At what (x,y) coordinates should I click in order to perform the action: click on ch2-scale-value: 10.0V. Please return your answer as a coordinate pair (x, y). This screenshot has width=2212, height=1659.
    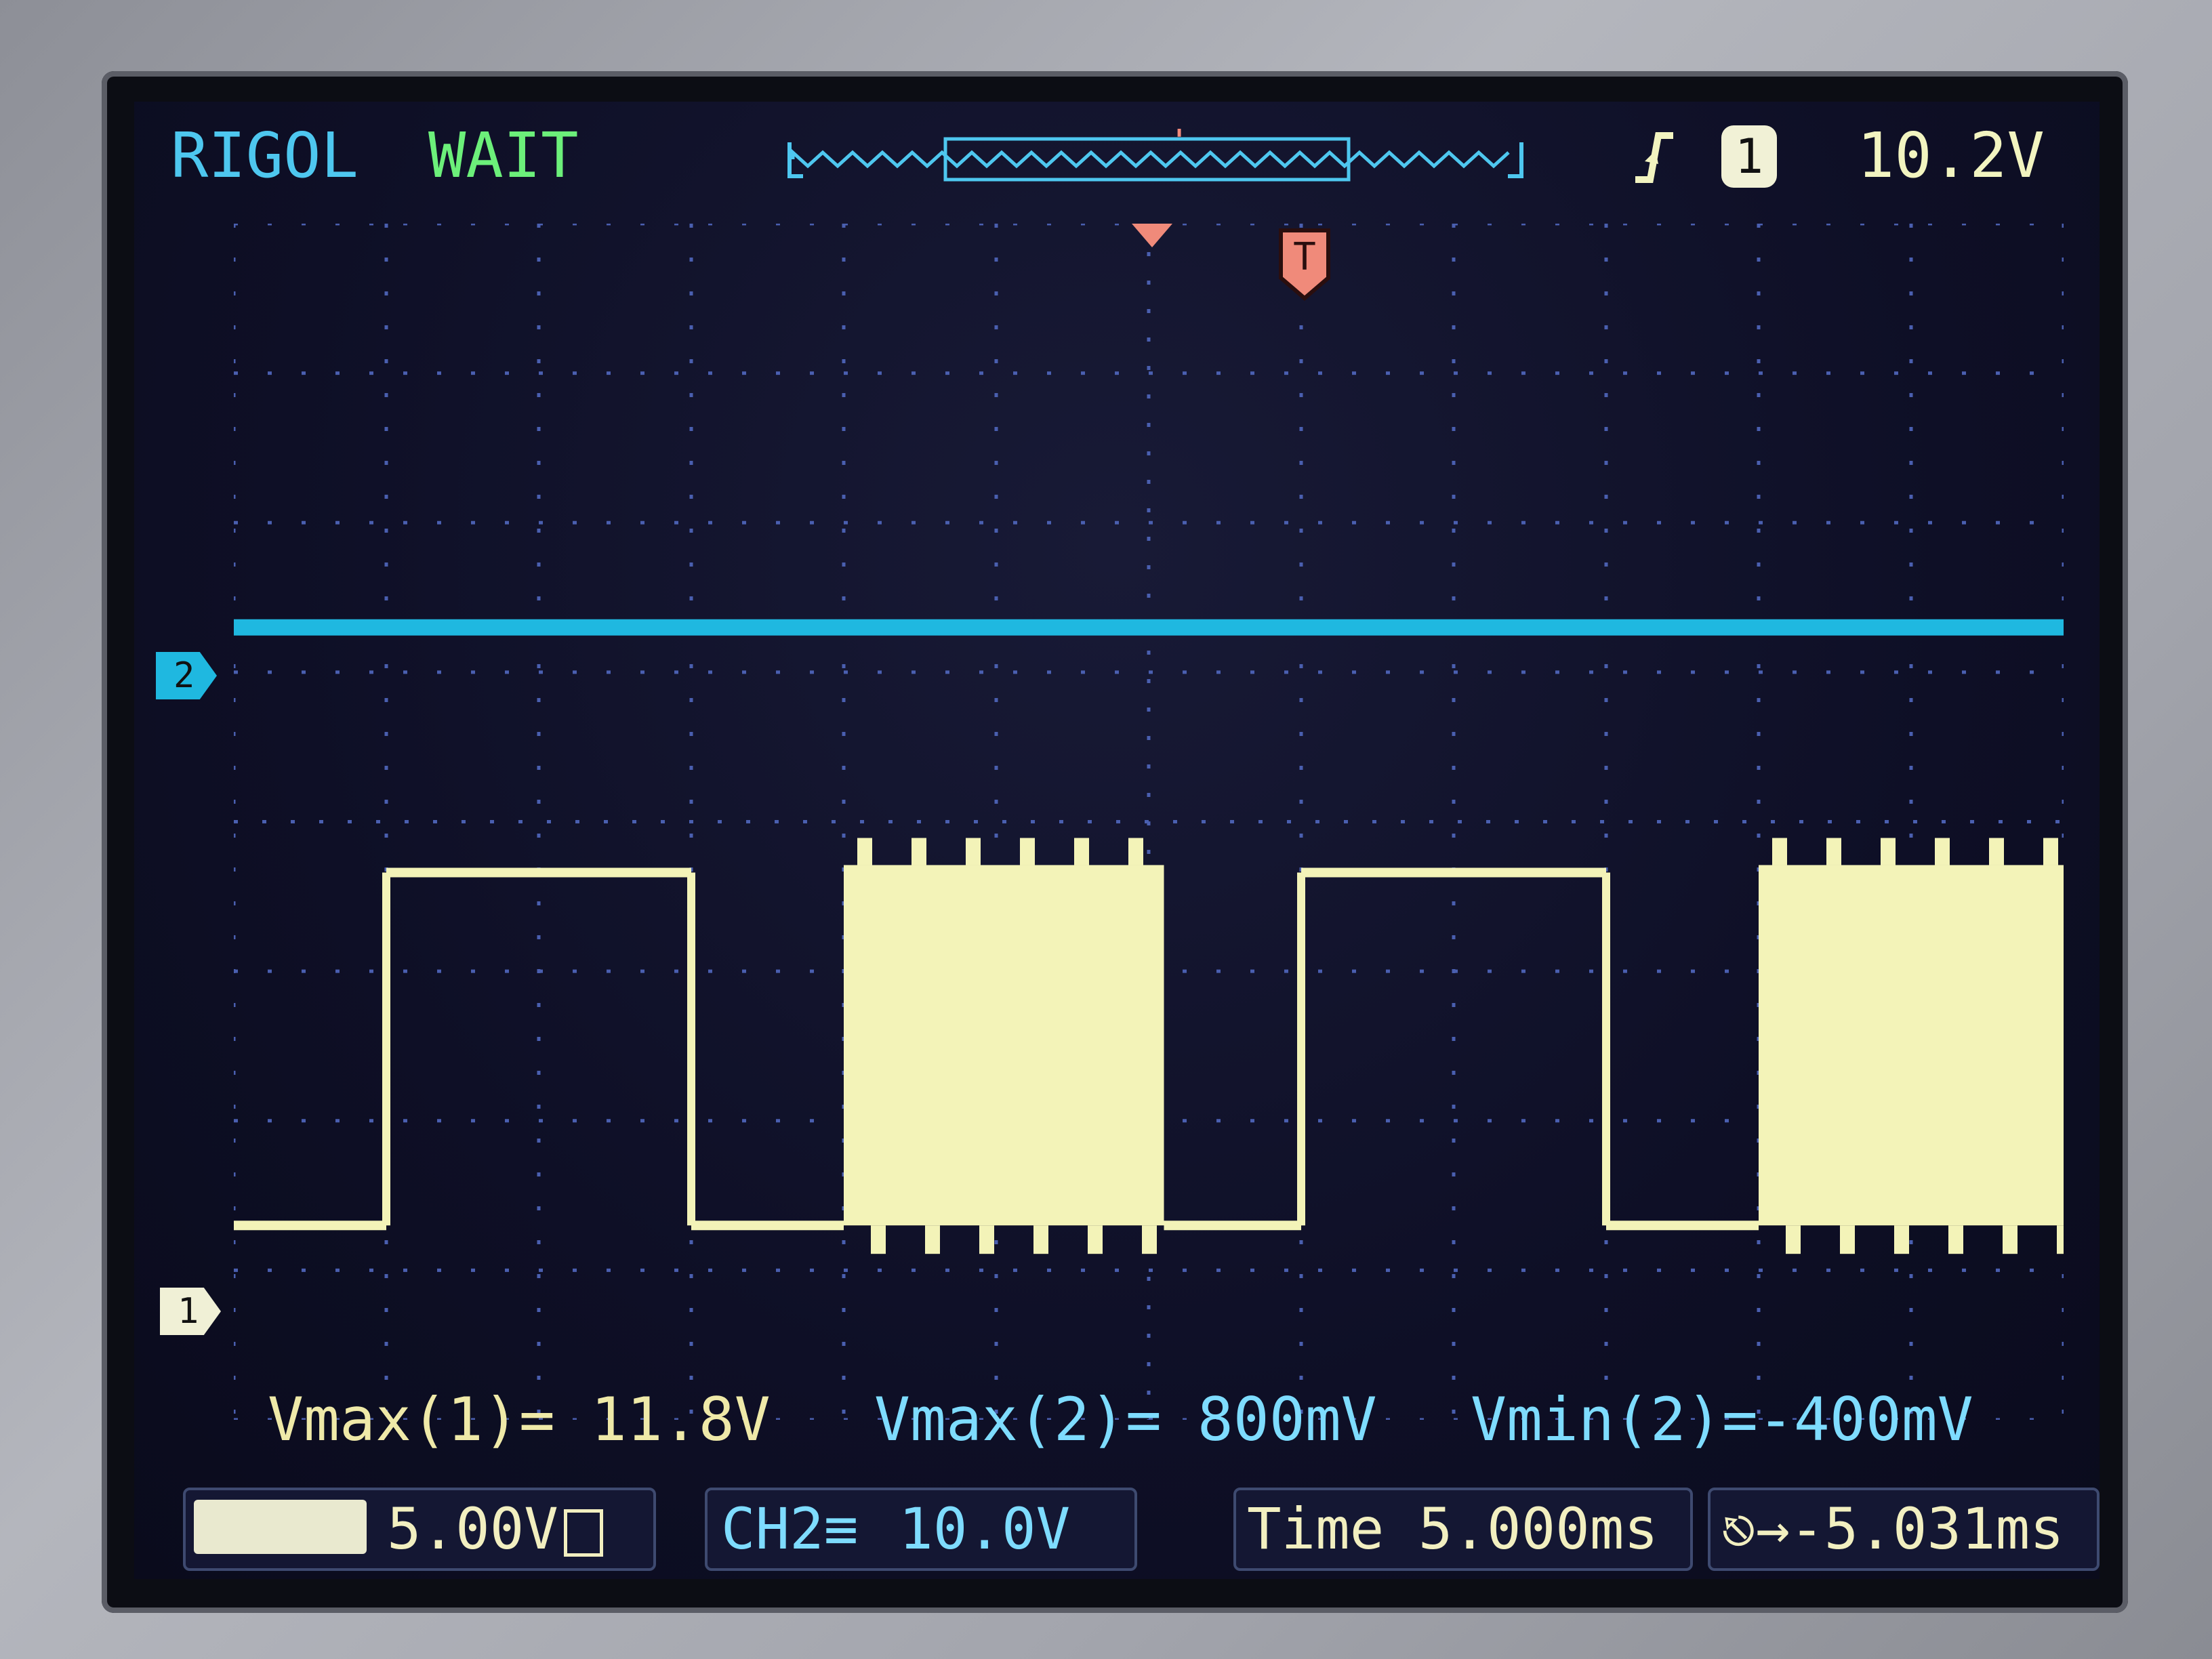
    Looking at the image, I should click on (985, 1529).